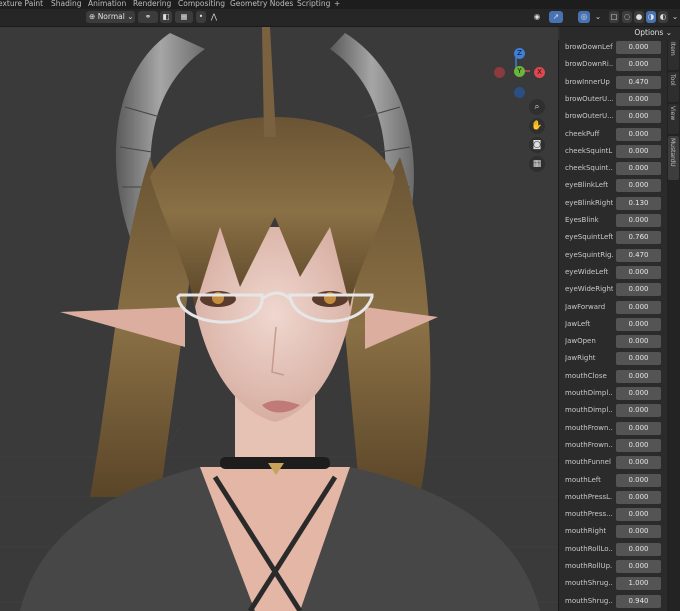 The height and width of the screenshot is (611, 680). I want to click on visibility-dropdown: ◉, so click(537, 17).